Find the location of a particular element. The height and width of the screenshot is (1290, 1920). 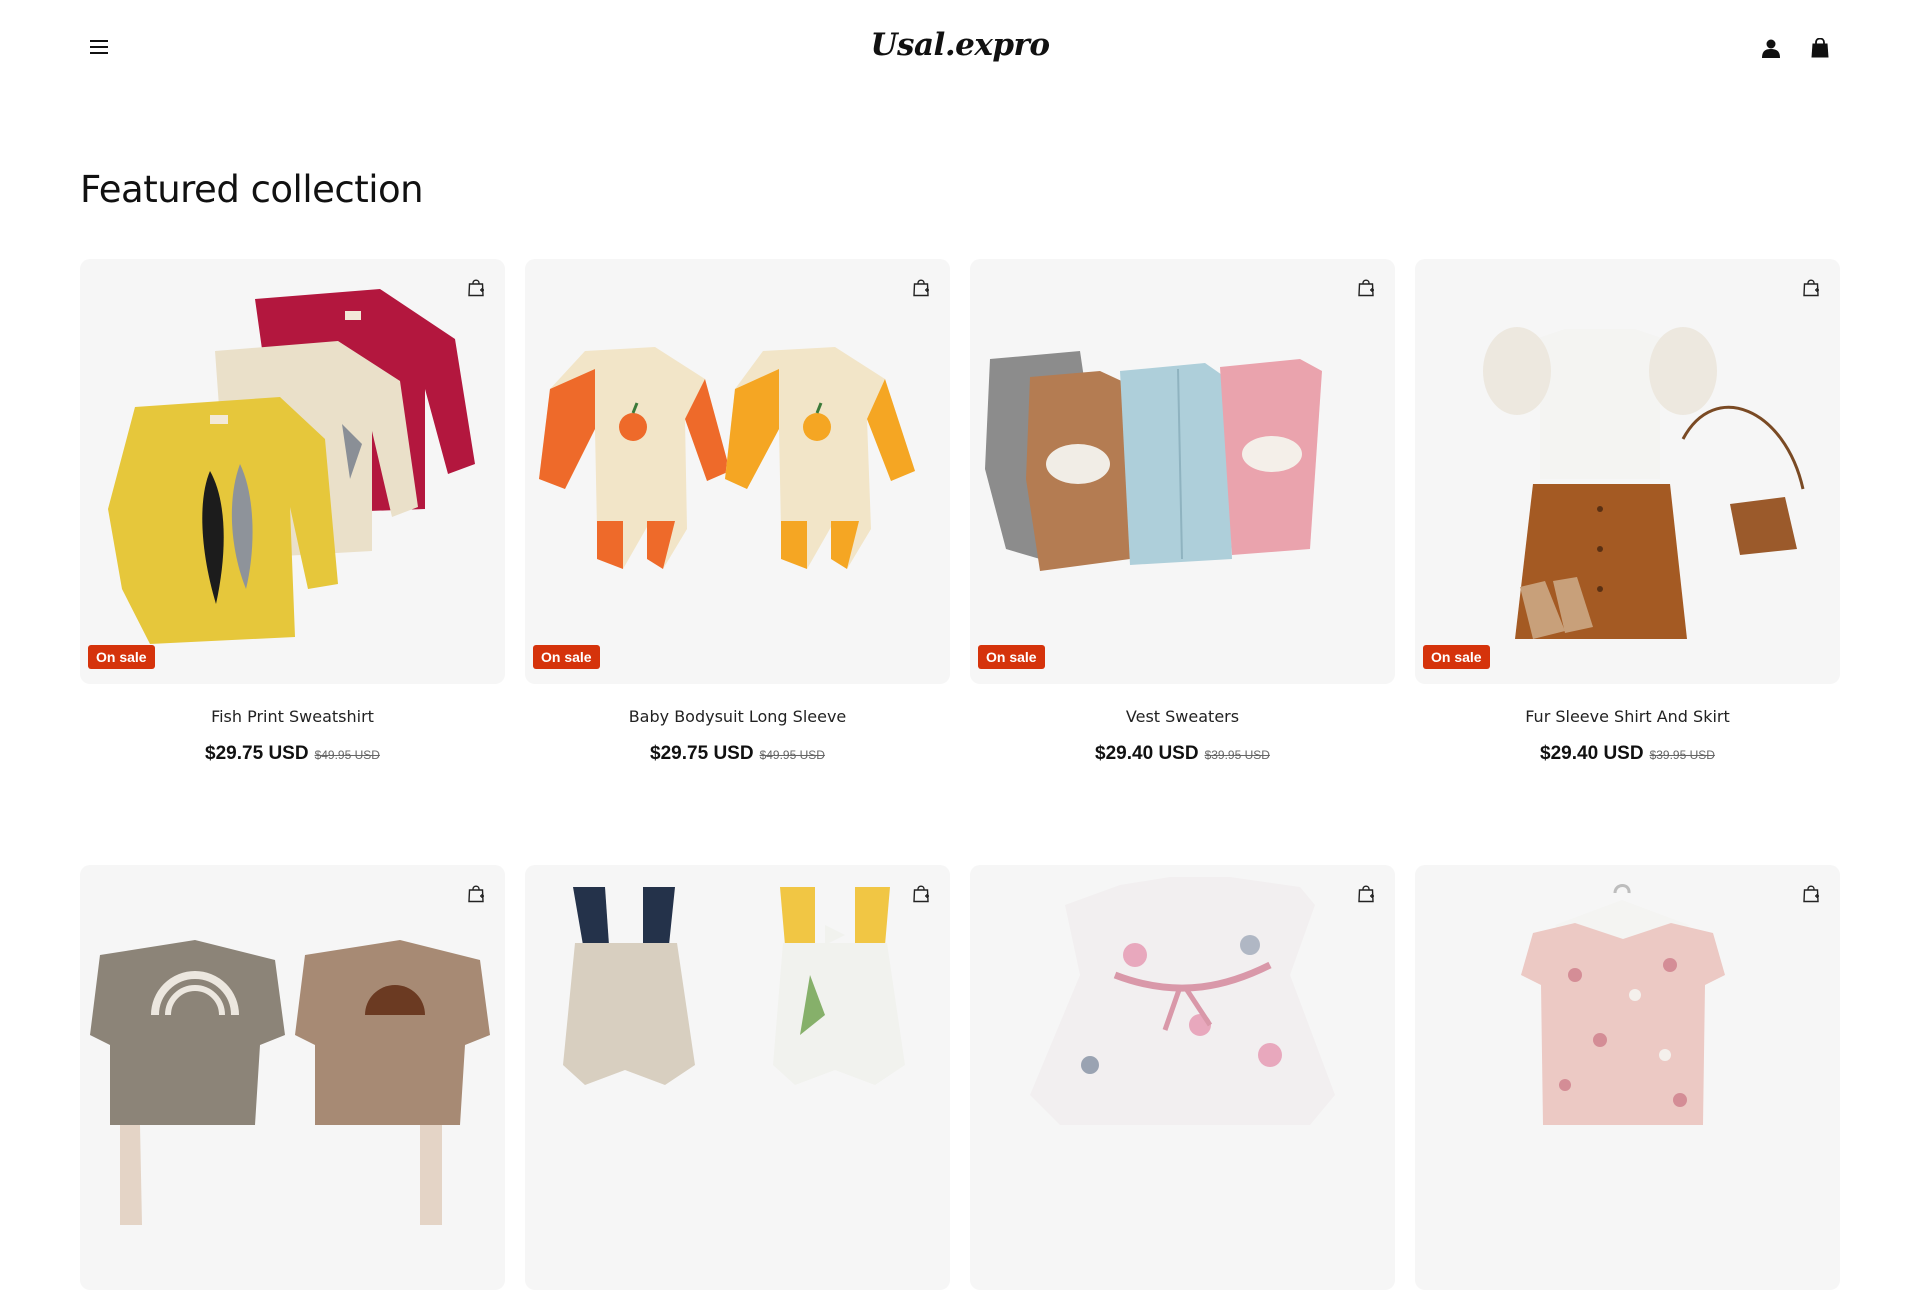

product-title: Fur Sleeve Shirt And Skirt is located at coordinates (1627, 716).